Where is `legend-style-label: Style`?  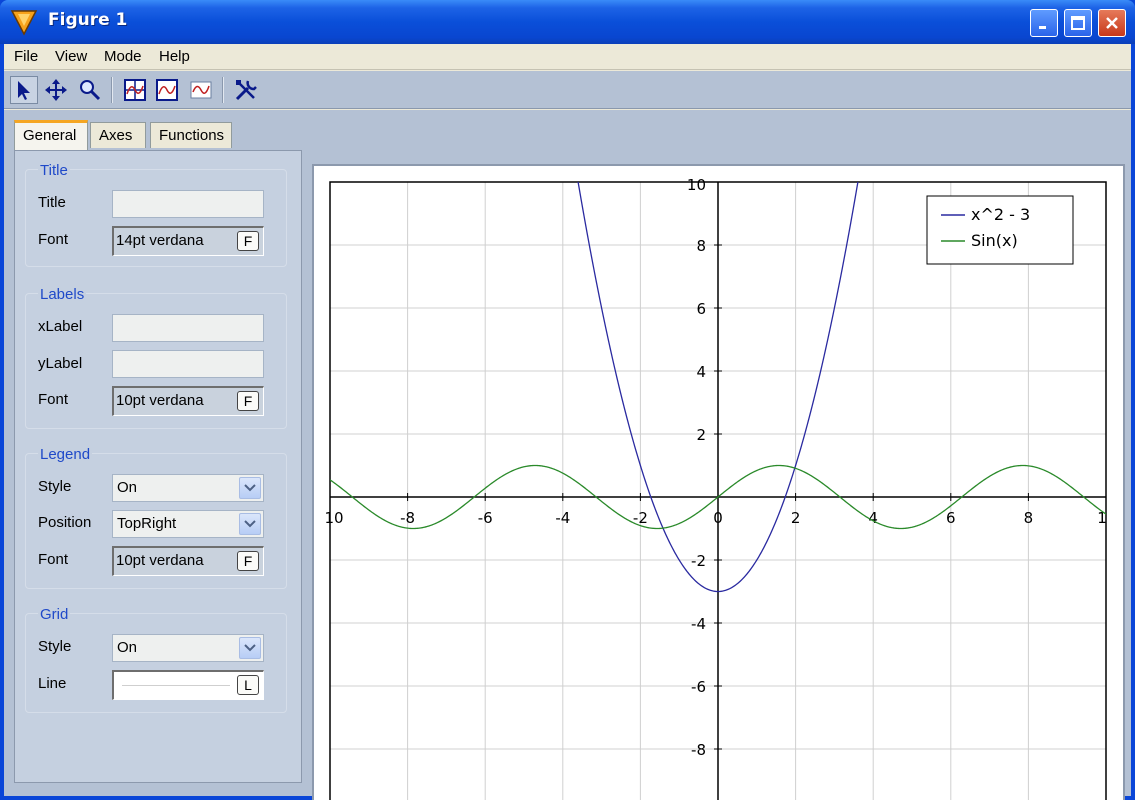
legend-style-label: Style is located at coordinates (55, 486).